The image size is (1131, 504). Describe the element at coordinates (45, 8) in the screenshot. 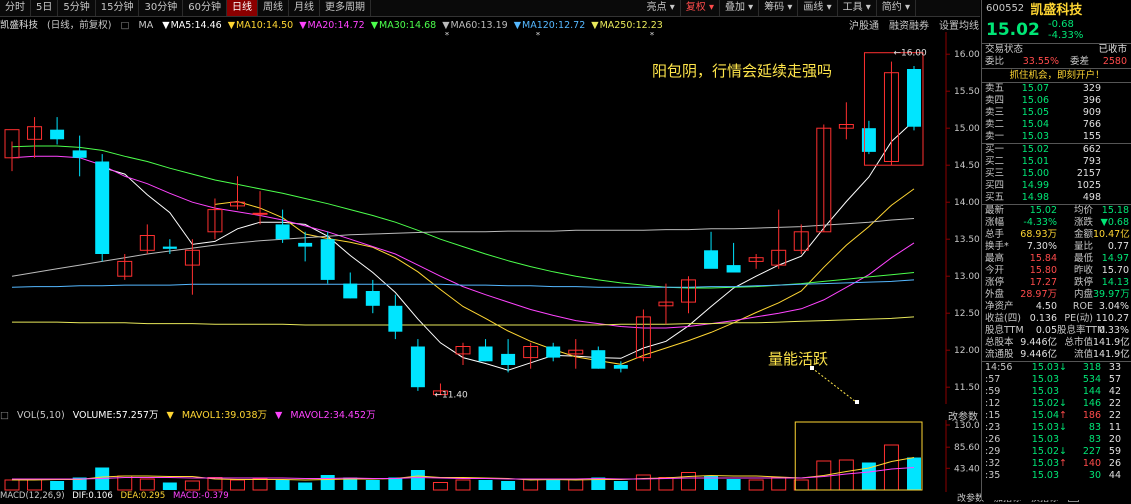

I see `period-tab: 5日` at that location.